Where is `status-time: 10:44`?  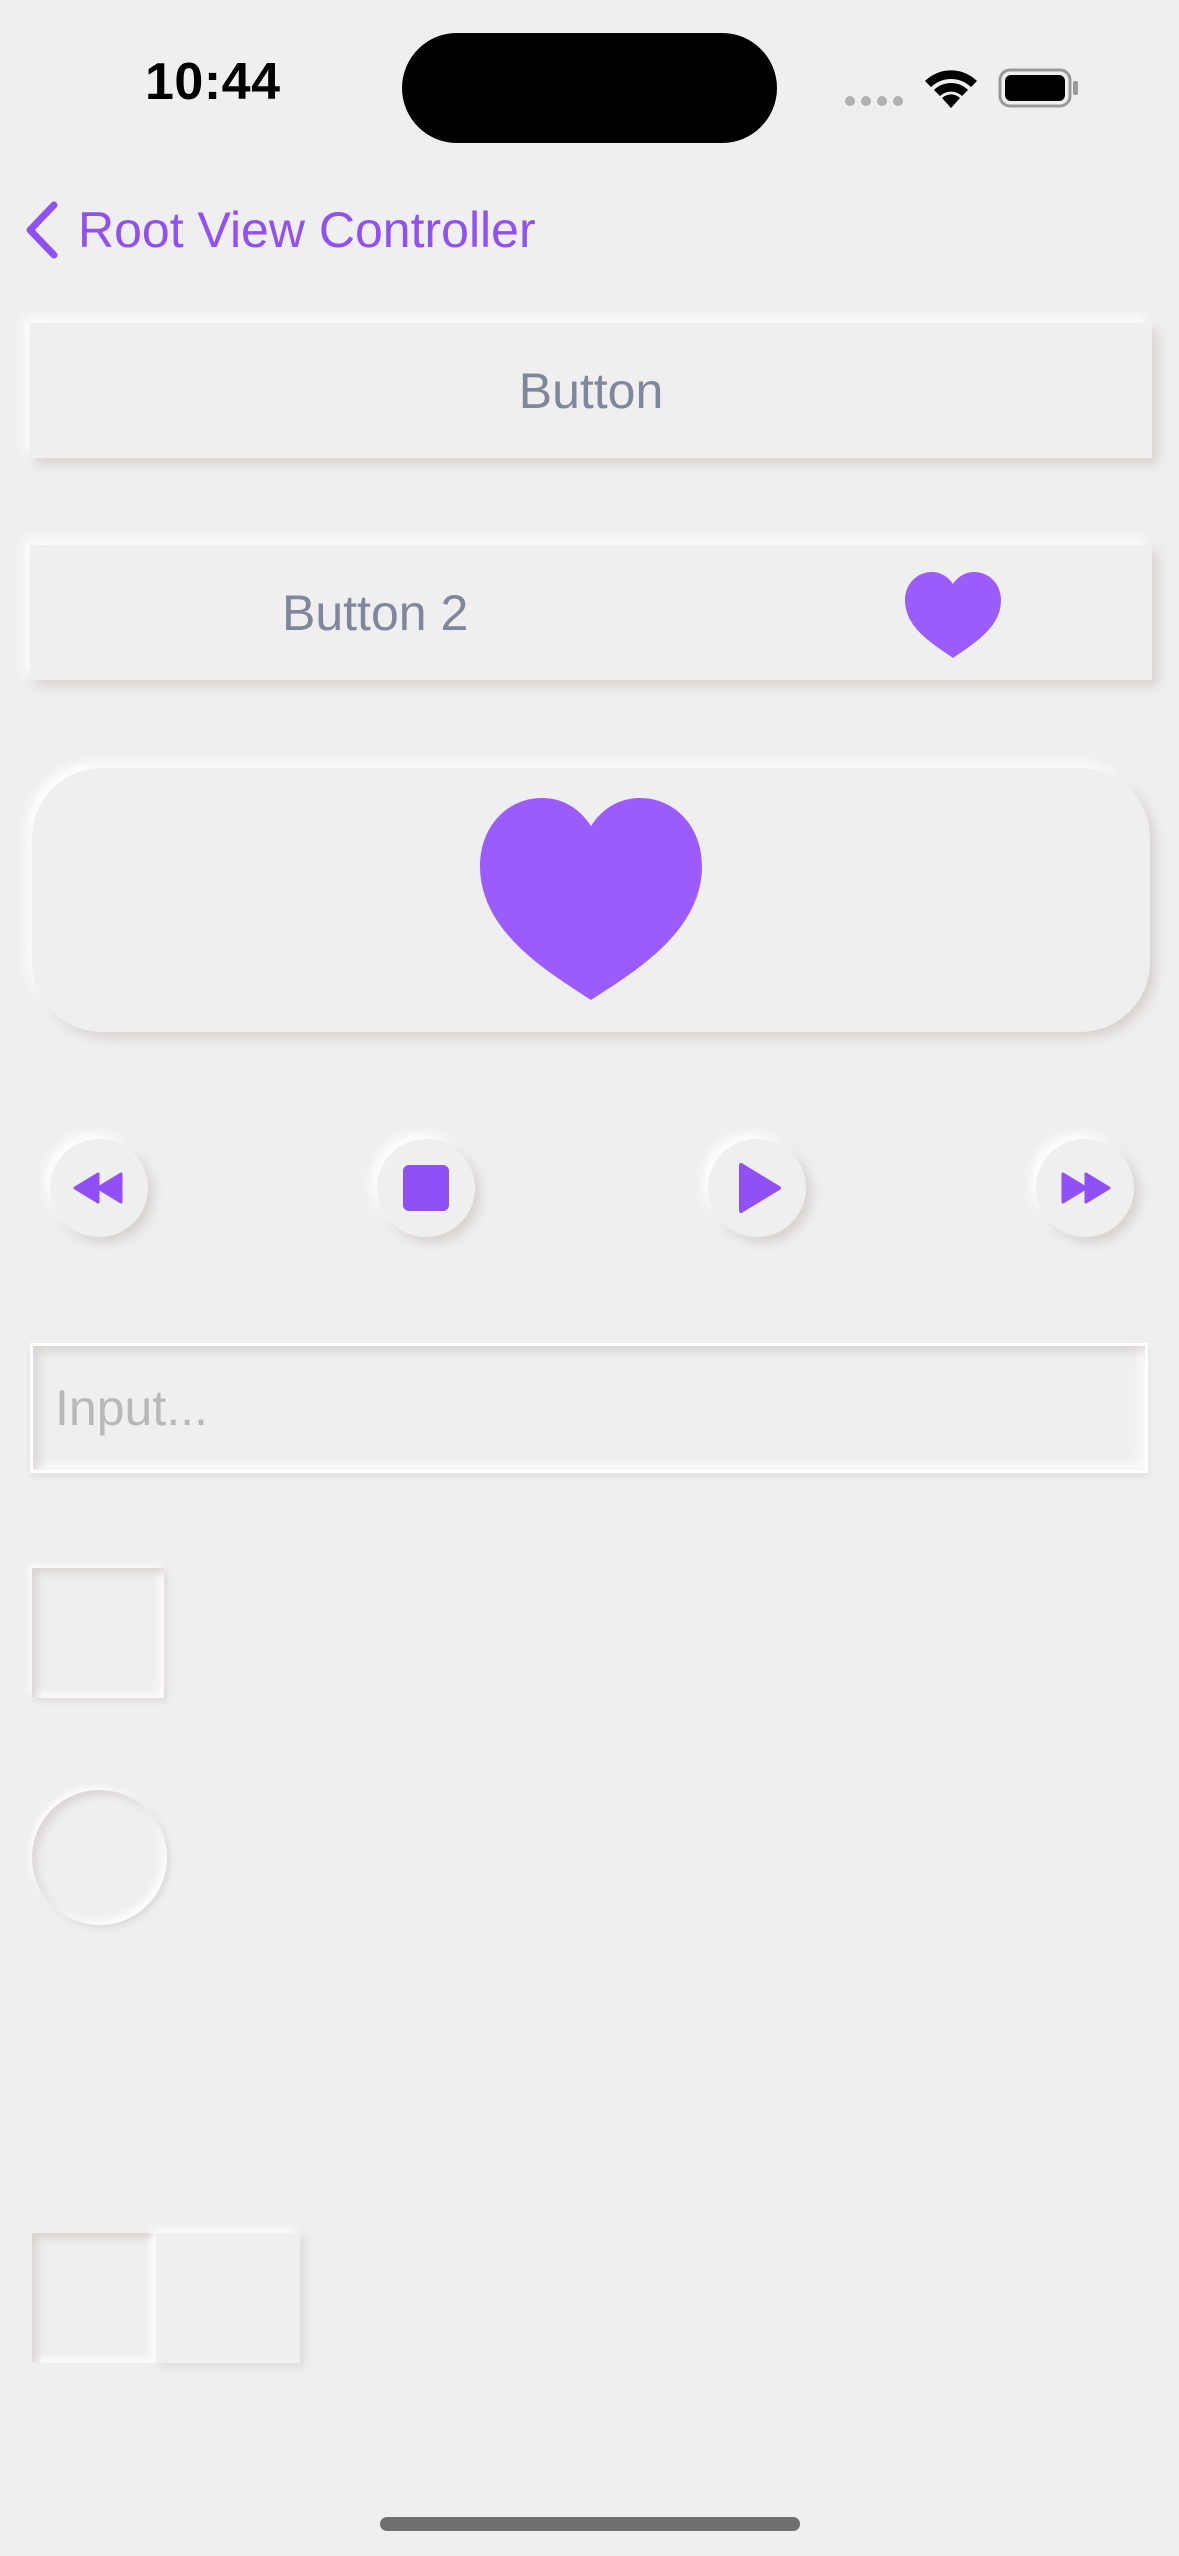
status-time: 10:44 is located at coordinates (213, 82).